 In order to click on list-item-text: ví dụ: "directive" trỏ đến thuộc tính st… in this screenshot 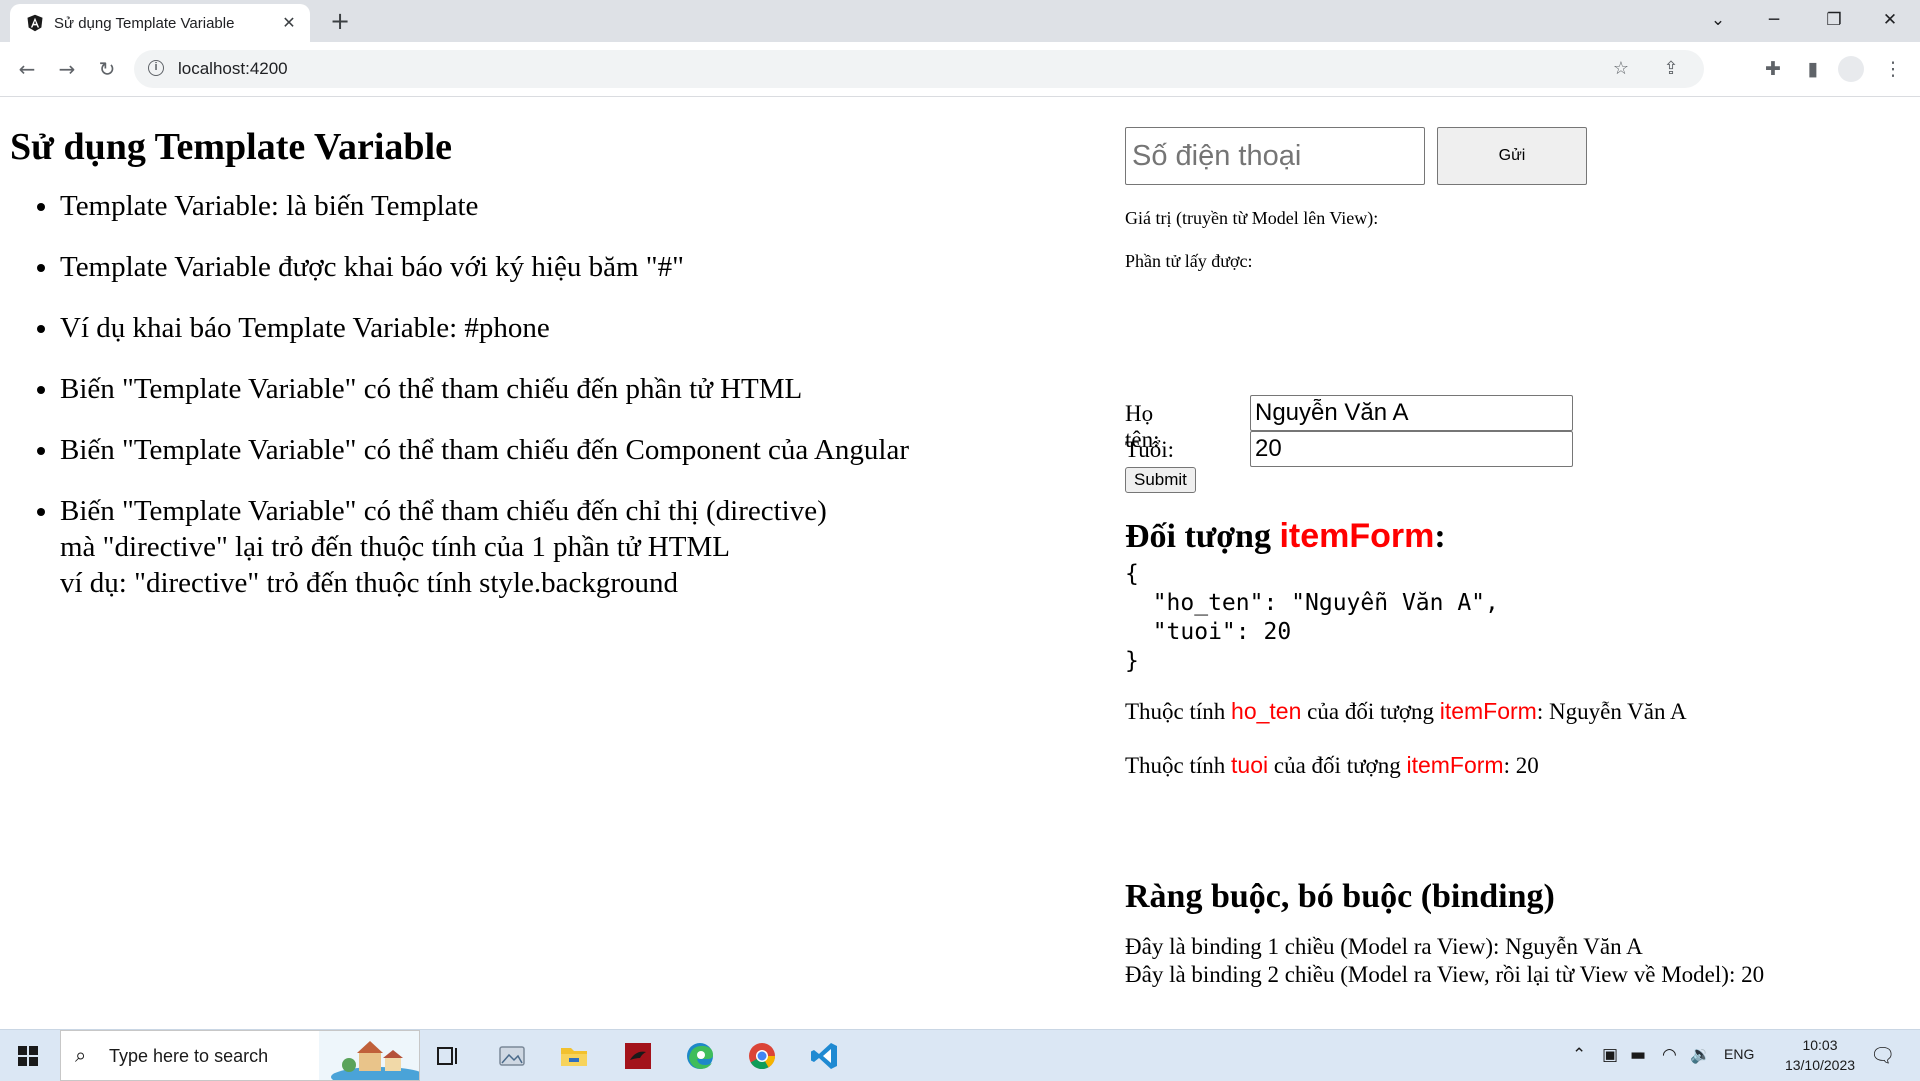, I will do `click(369, 583)`.